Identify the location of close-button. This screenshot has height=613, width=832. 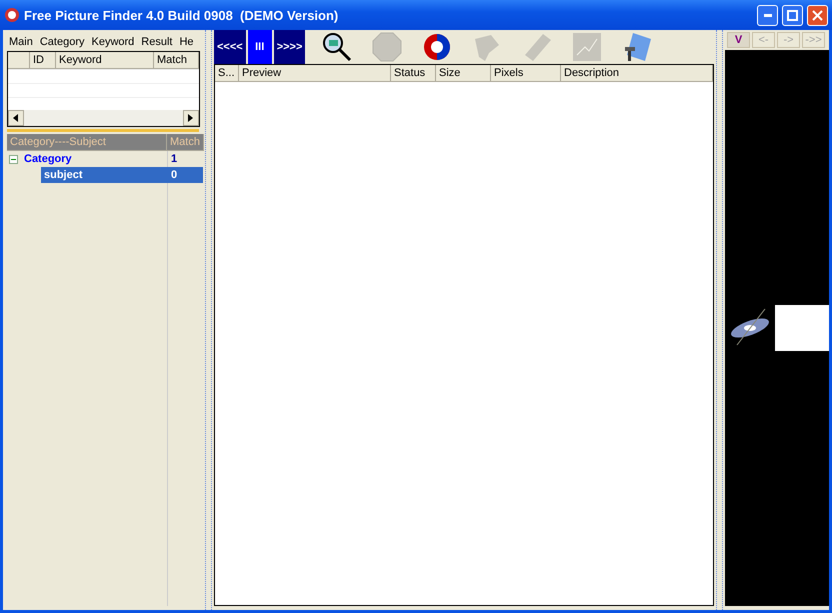
(817, 15).